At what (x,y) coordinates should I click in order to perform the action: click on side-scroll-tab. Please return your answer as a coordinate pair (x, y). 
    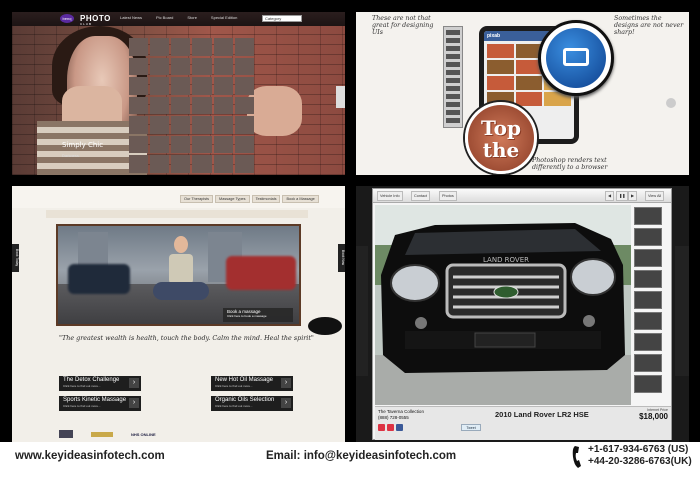
    Looking at the image, I should click on (340, 97).